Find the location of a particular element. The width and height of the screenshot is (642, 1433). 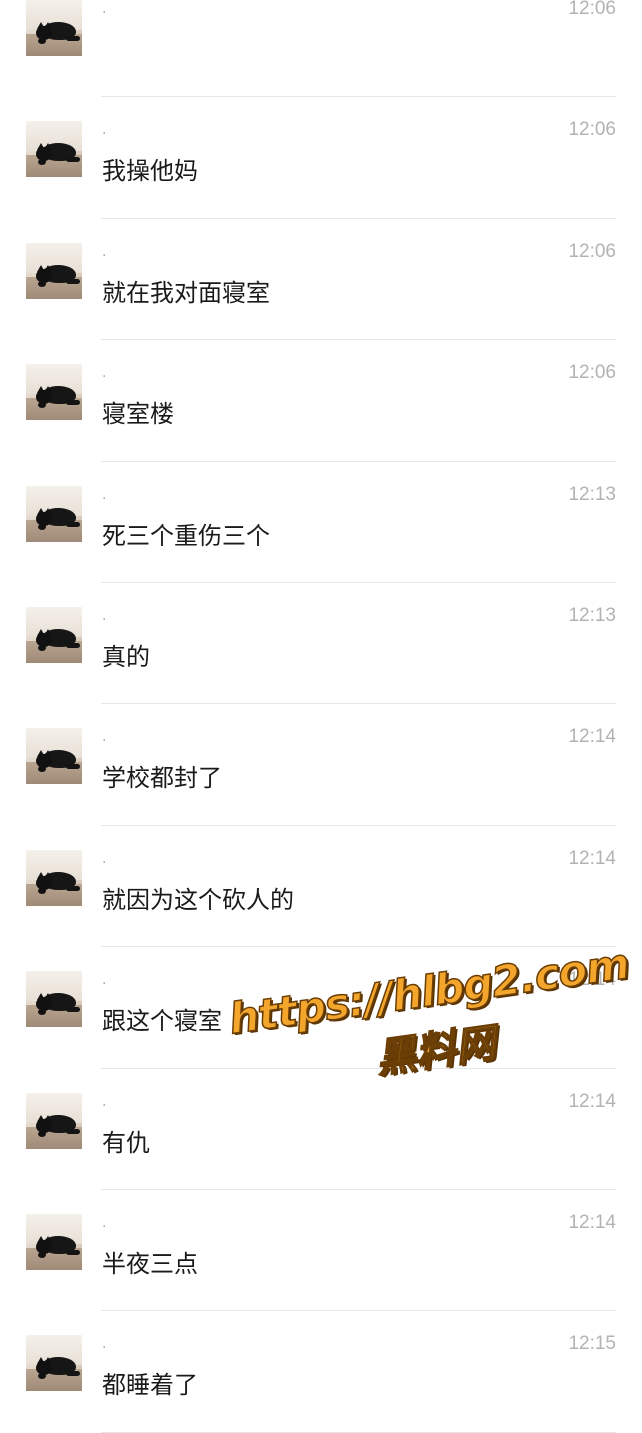

chat-message-row: . 12:13 真的 is located at coordinates (321, 644).